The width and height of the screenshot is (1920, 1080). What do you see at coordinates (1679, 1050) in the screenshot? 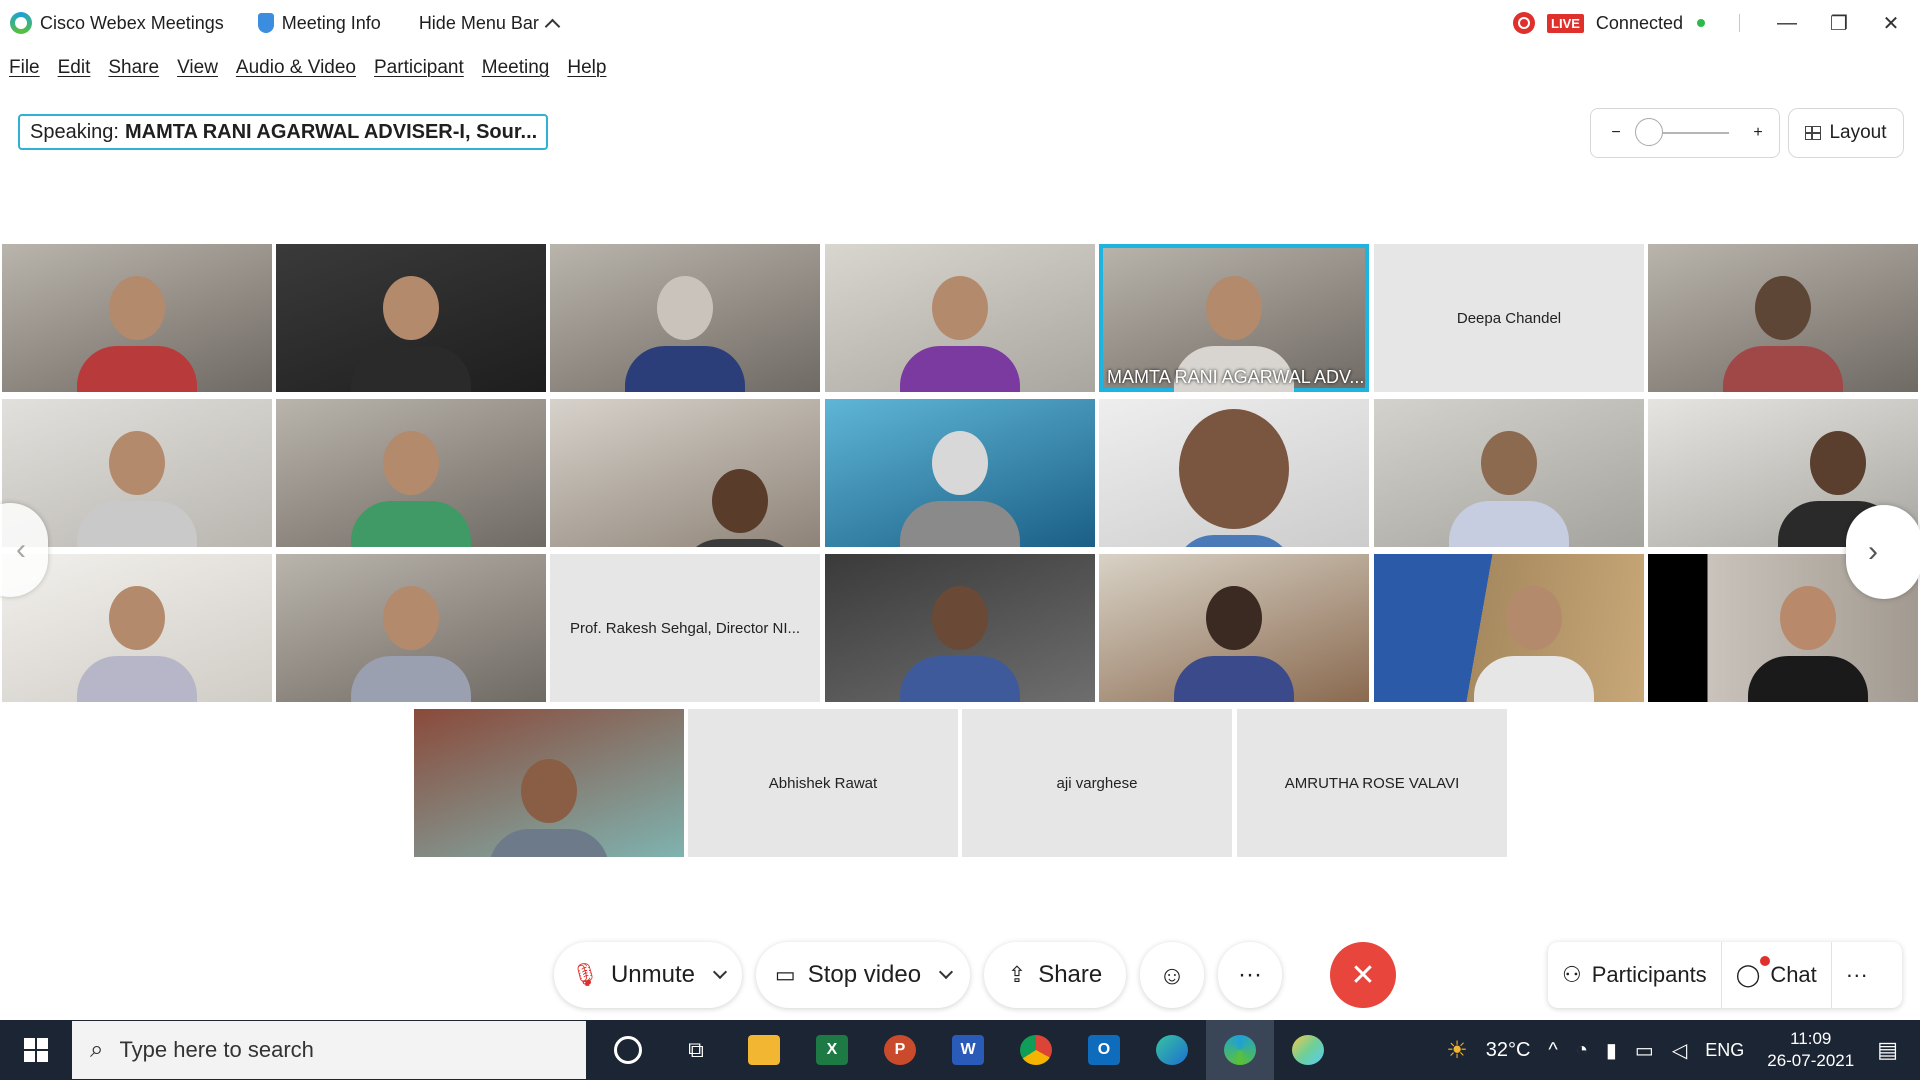
I see `speaker-icon: ◁` at bounding box center [1679, 1050].